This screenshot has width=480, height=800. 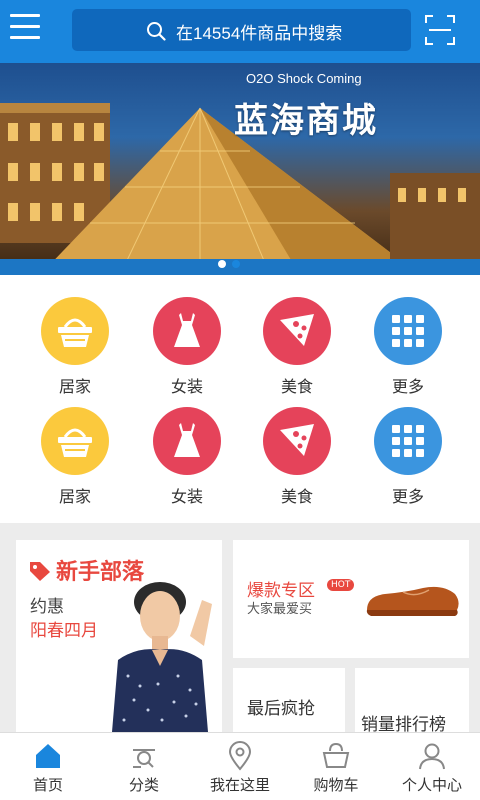 I want to click on top-bar: 在14554件商品中搜索, so click(x=240, y=31).